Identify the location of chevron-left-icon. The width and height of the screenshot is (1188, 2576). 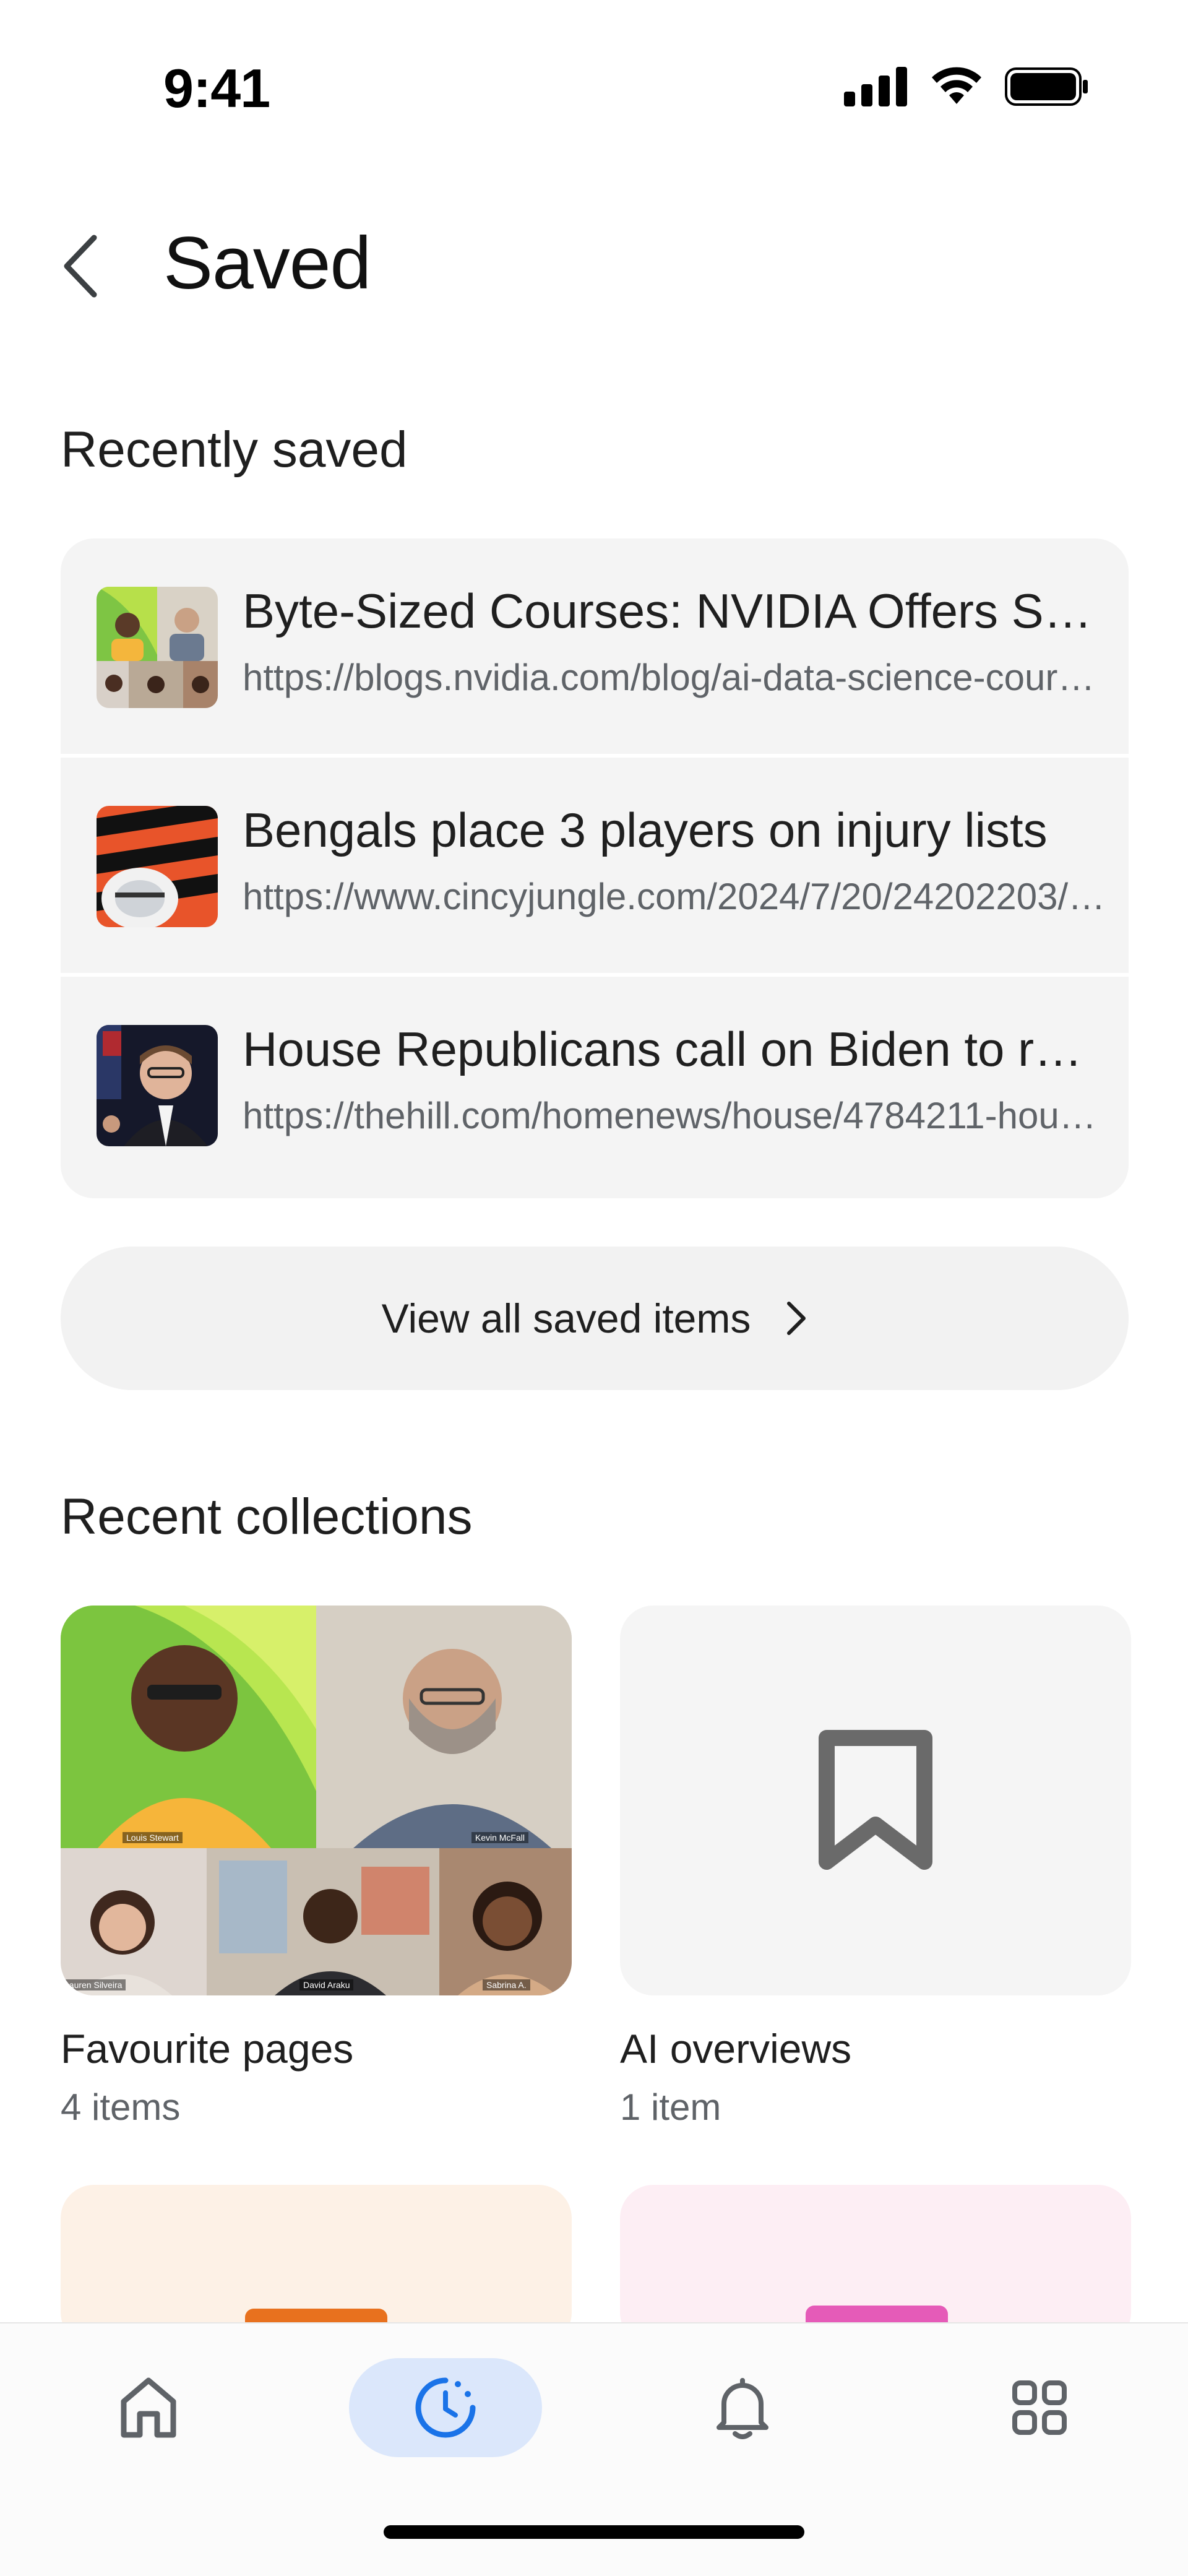
(80, 266).